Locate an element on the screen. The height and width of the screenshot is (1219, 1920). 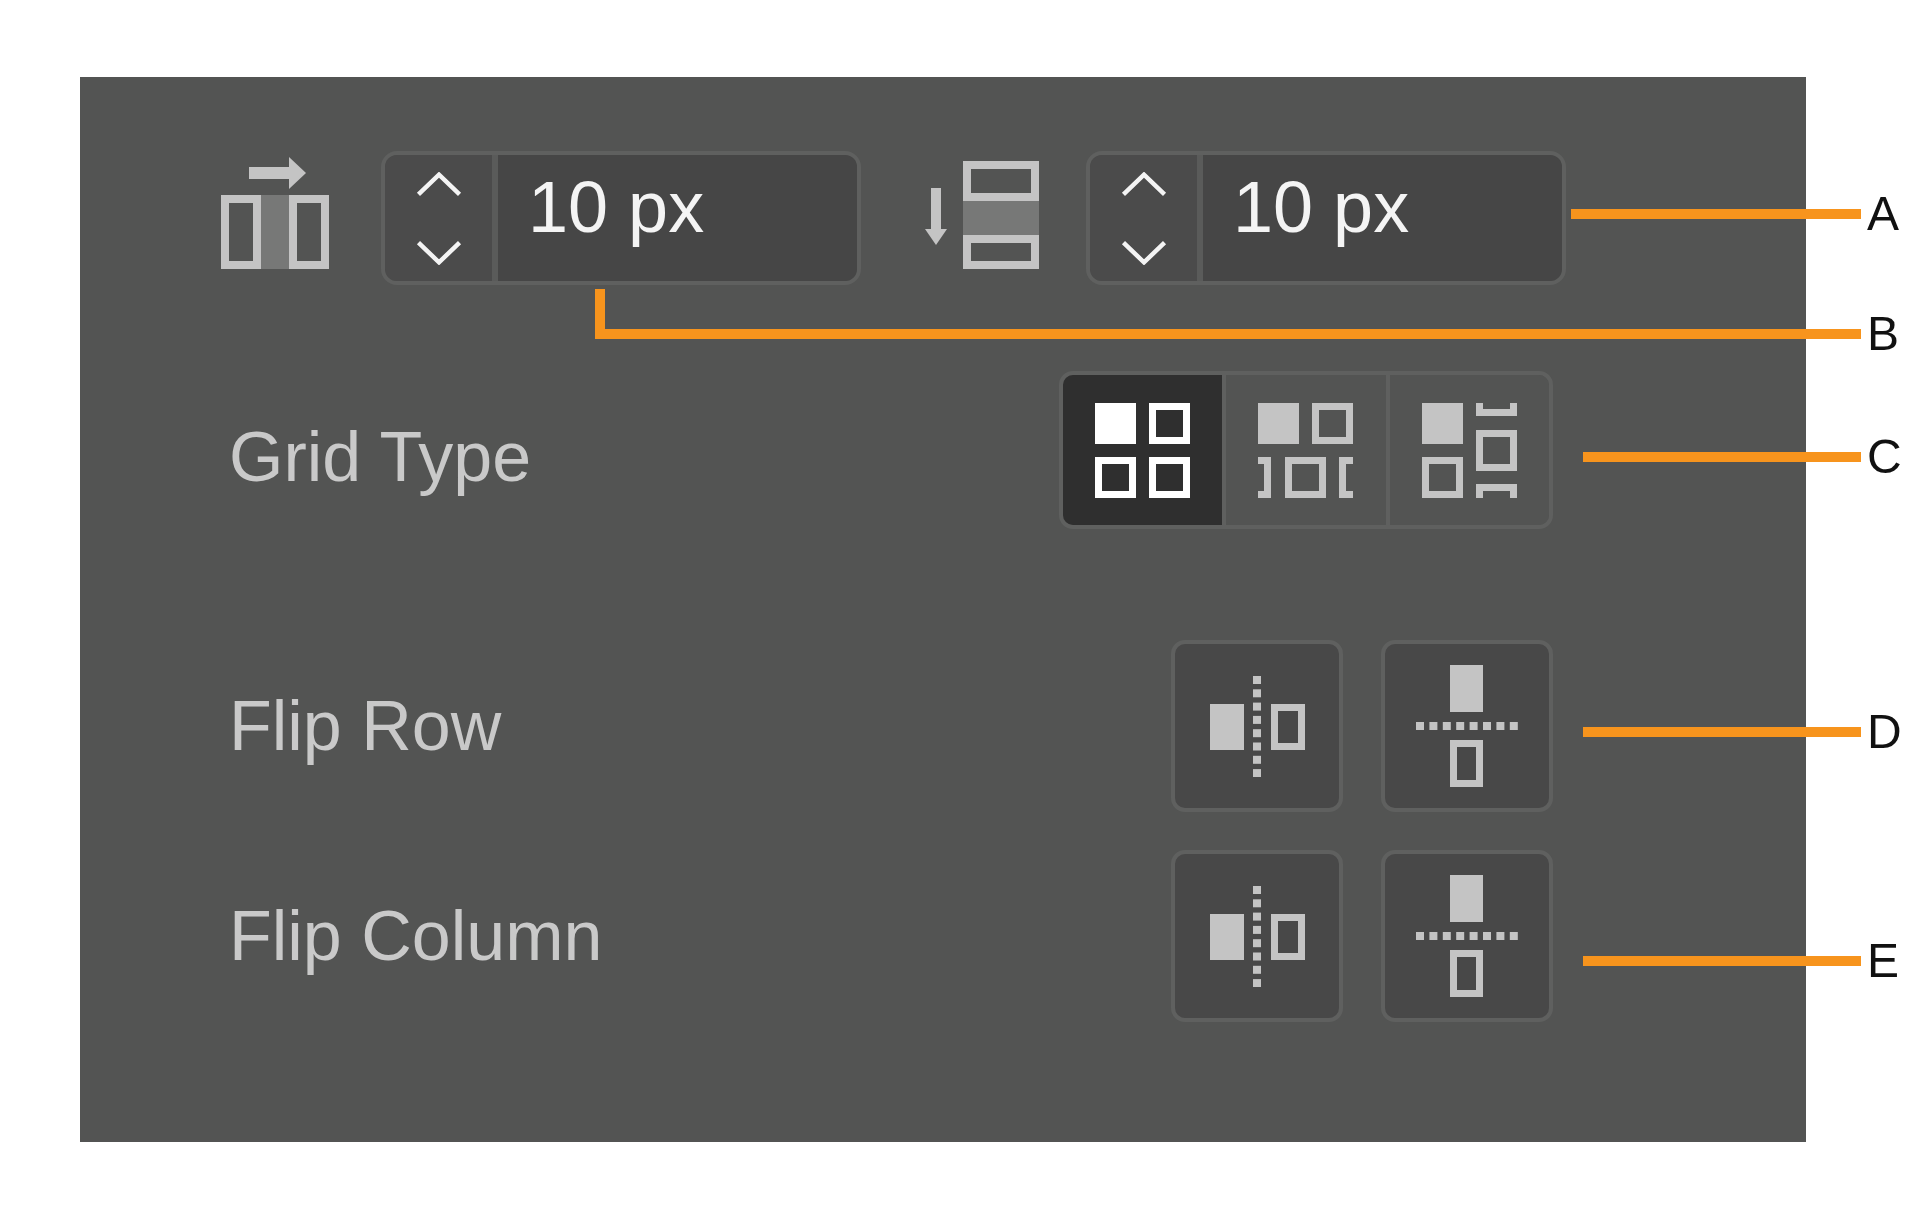
callout-label: E is located at coordinates (1883, 961).